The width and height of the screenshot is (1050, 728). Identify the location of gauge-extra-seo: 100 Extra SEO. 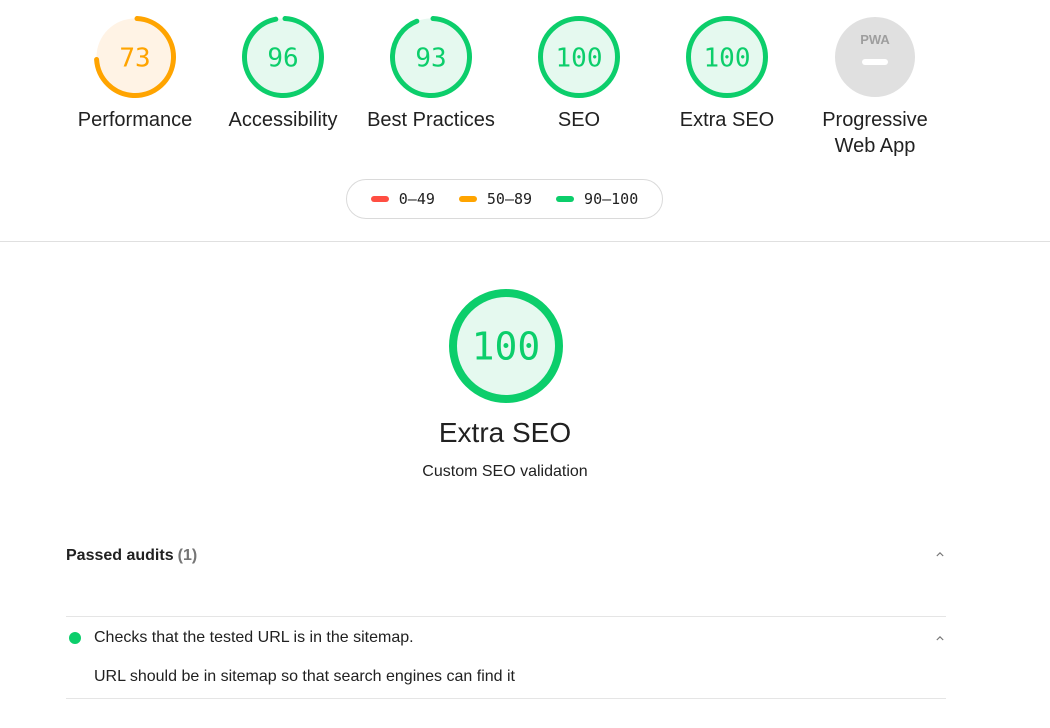
(727, 79).